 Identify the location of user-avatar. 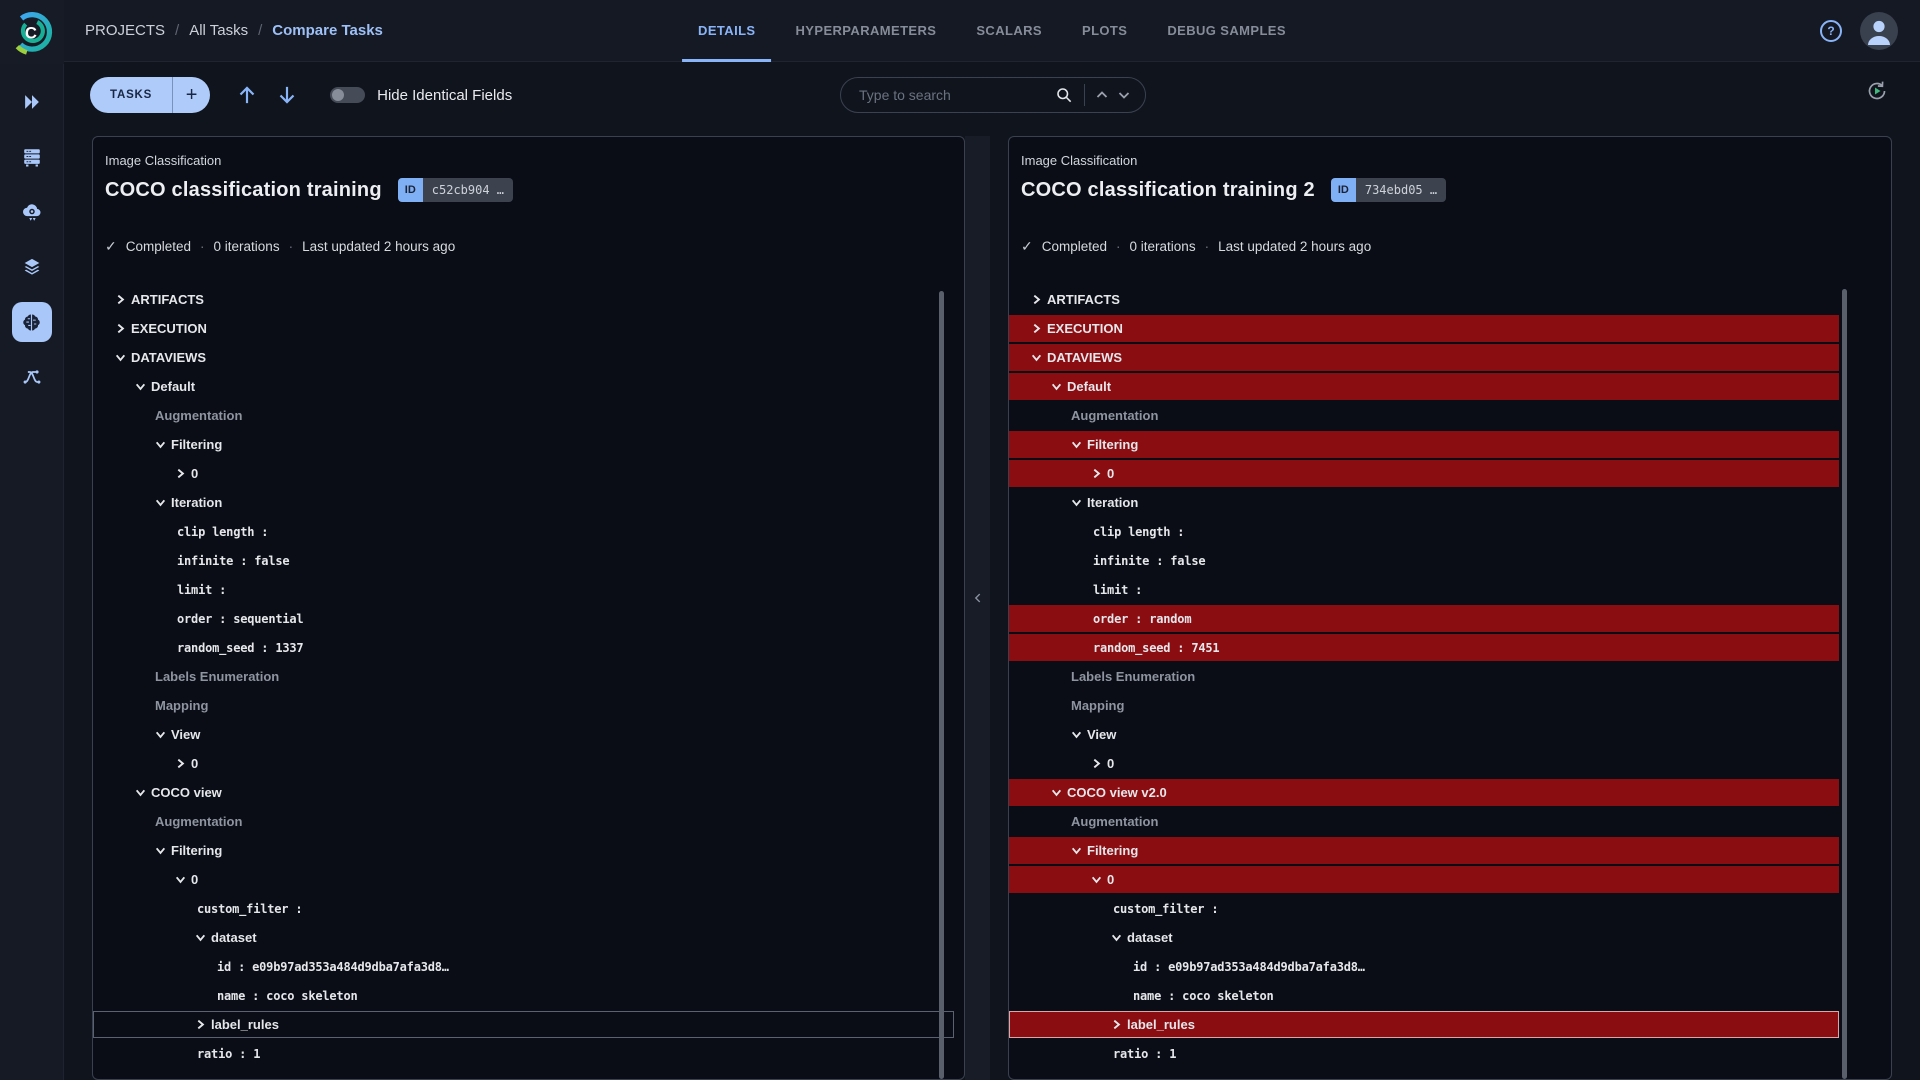
(1879, 31).